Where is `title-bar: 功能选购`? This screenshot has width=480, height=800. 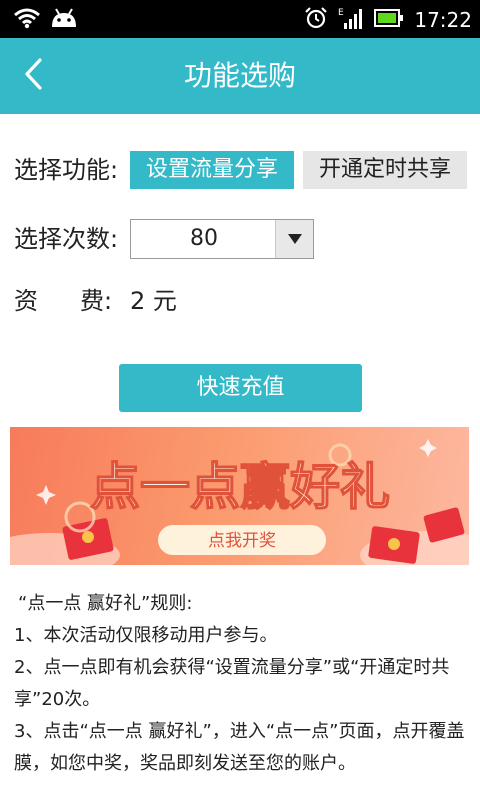 title-bar: 功能选购 is located at coordinates (240, 76).